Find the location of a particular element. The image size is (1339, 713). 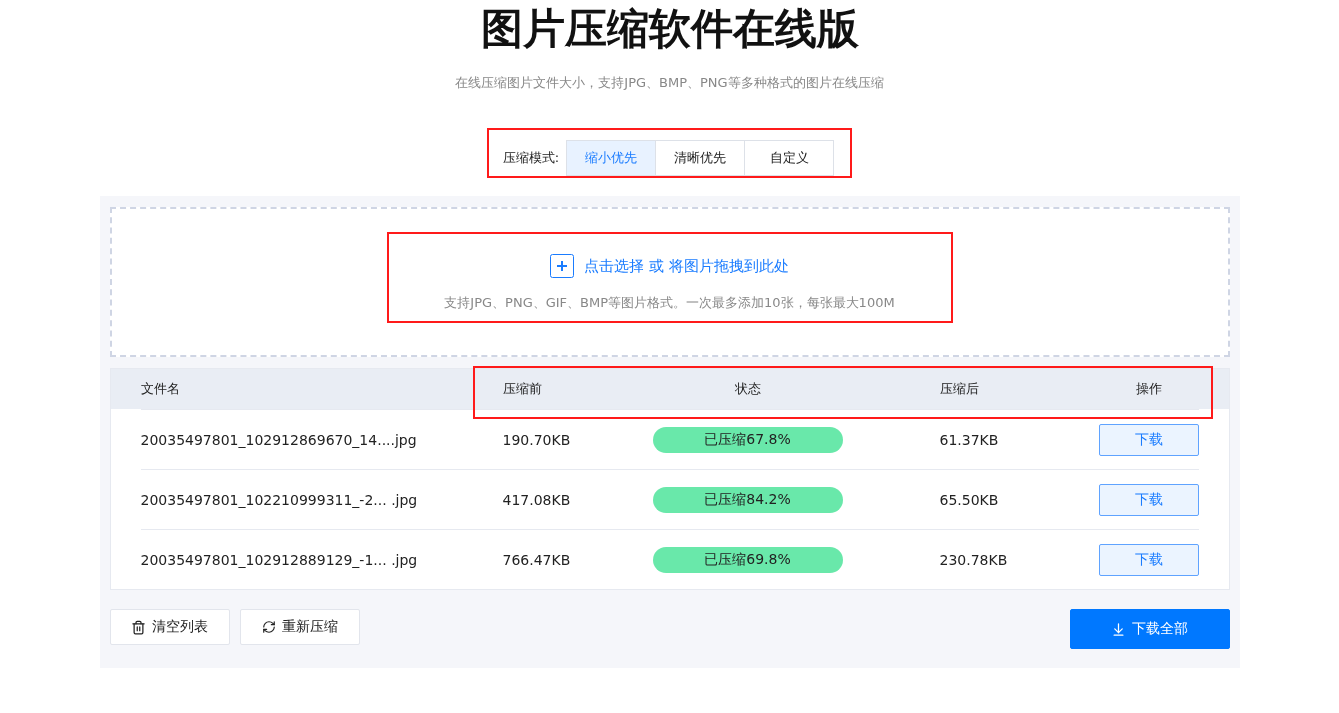

column-header: 压缩前 is located at coordinates (522, 389).